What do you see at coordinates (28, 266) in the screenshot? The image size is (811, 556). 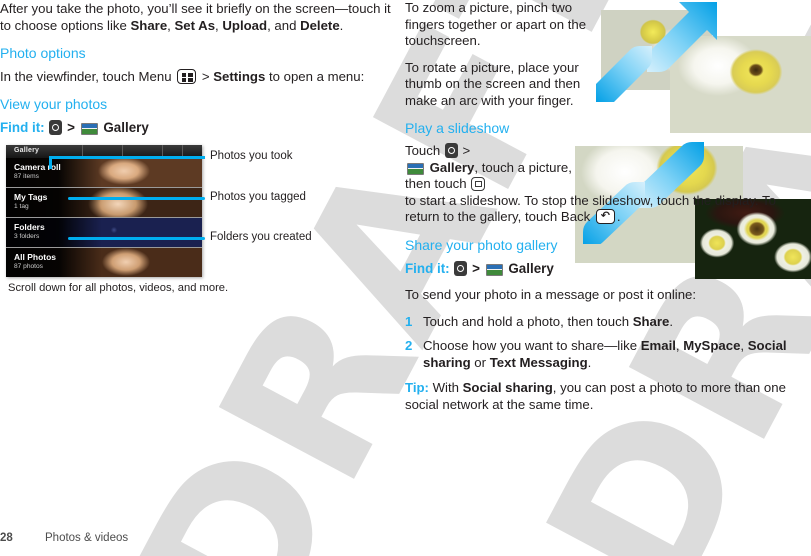 I see `gallery-row-sublabel: 87 photos` at bounding box center [28, 266].